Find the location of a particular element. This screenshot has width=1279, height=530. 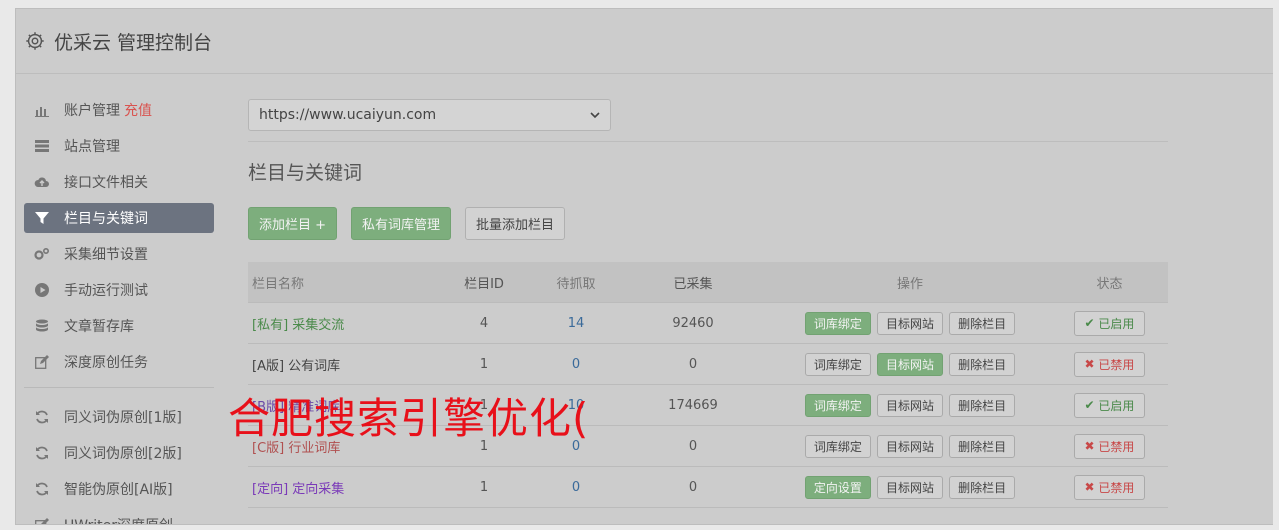

server-icon is located at coordinates (42, 146).